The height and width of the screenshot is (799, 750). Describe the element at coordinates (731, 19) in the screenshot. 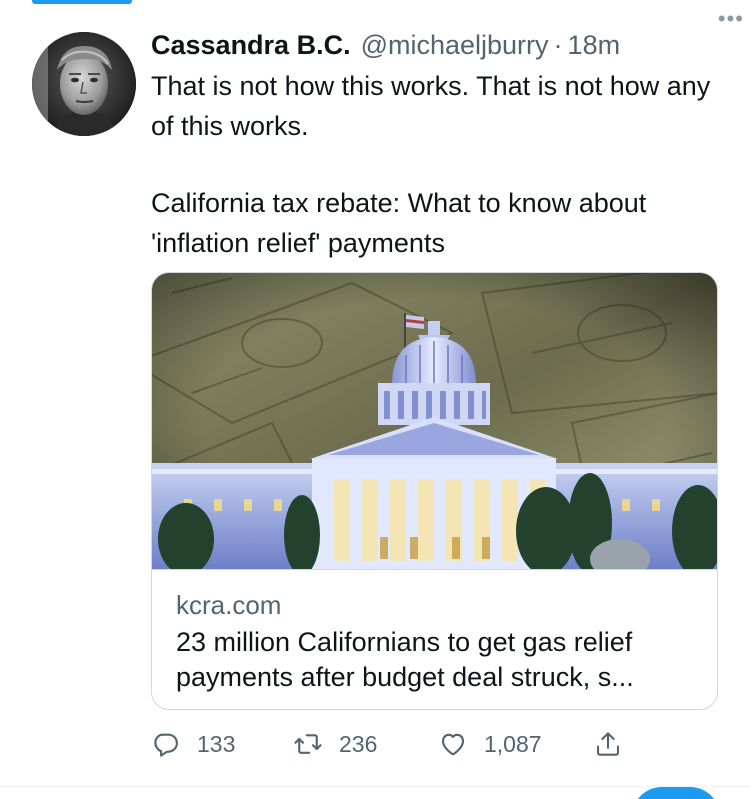

I see `more-horizontal-icon: •••` at that location.